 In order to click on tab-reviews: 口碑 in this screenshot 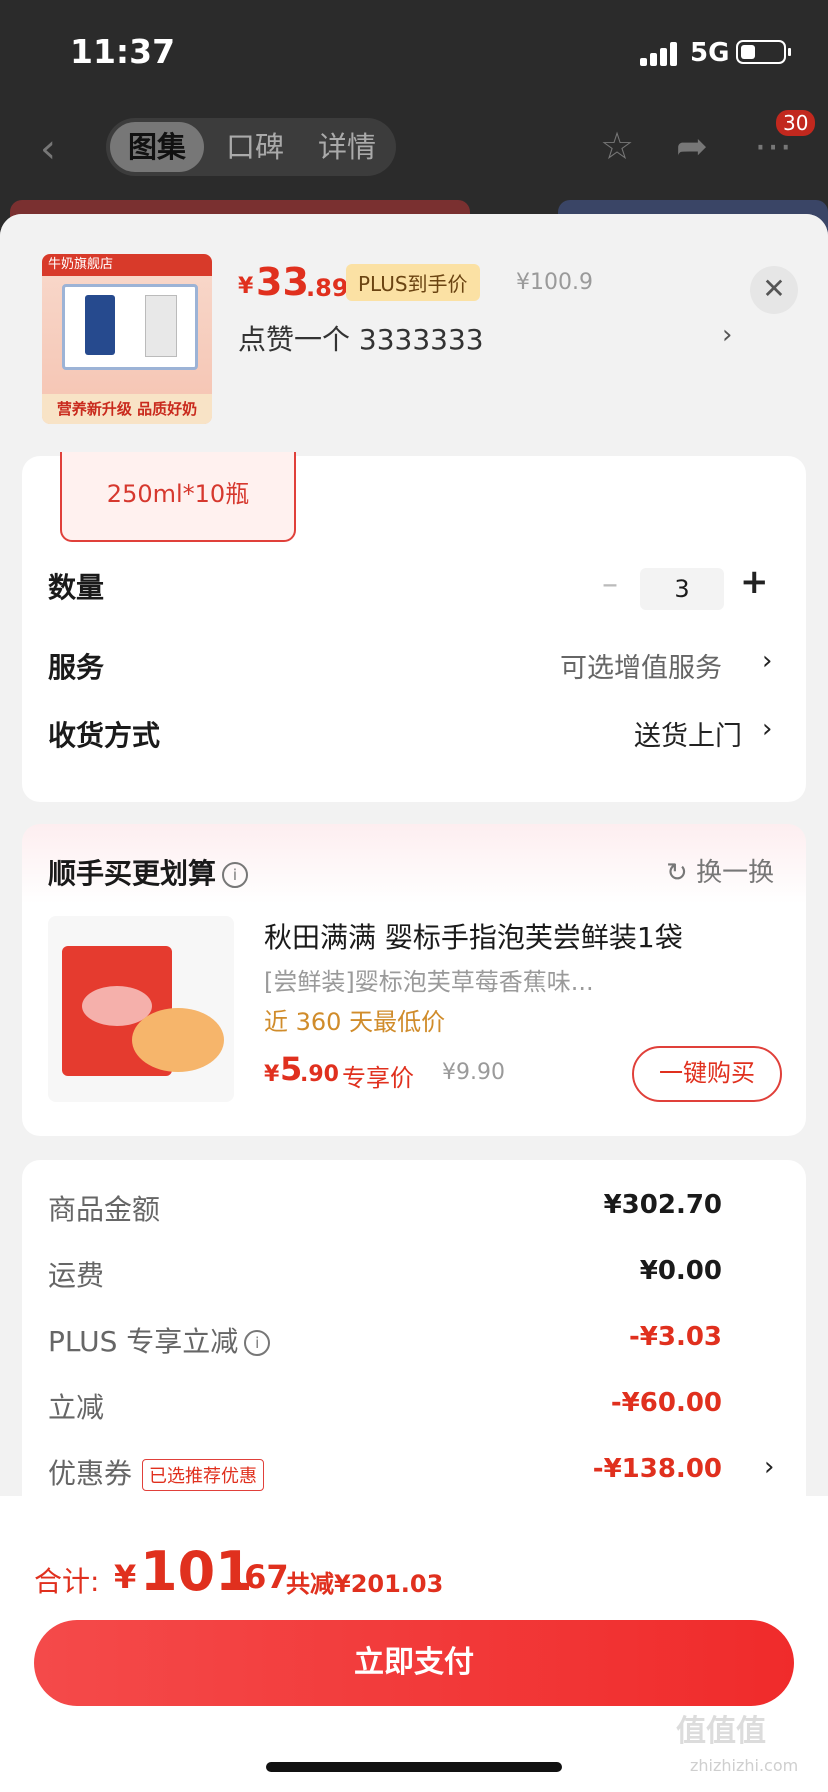, I will do `click(255, 147)`.